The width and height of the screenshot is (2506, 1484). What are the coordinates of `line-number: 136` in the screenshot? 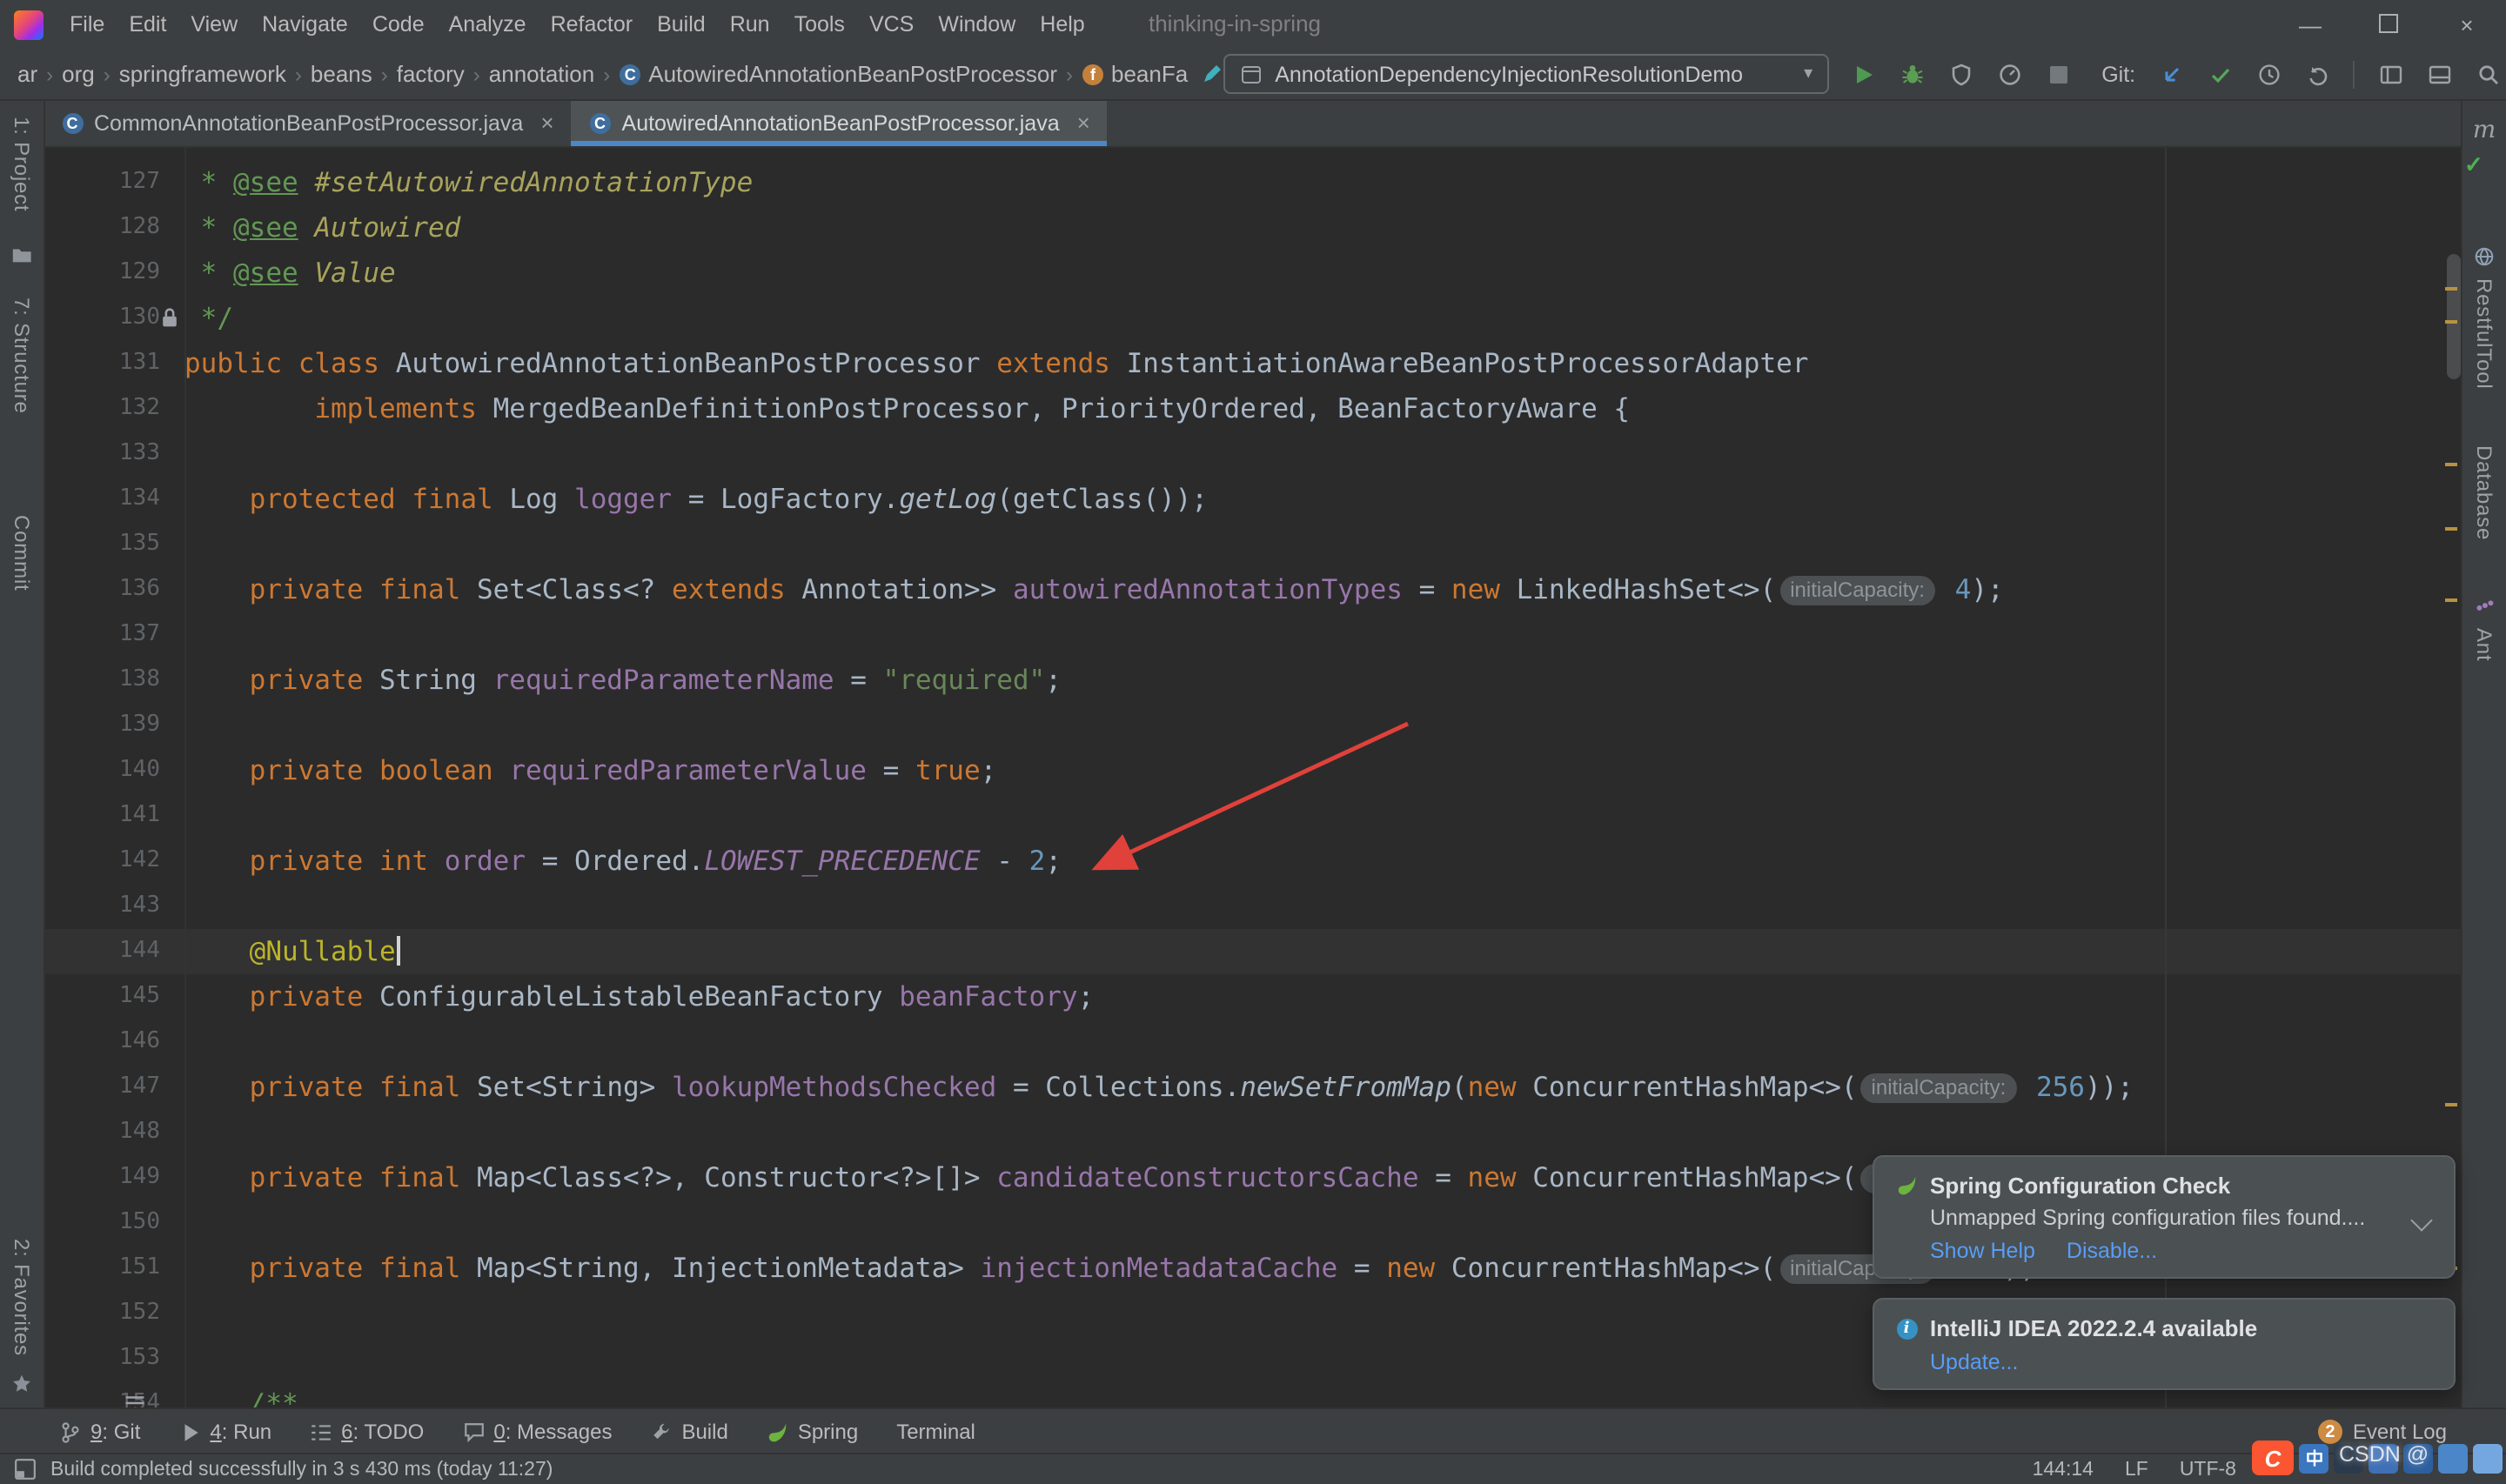 It's located at (114, 589).